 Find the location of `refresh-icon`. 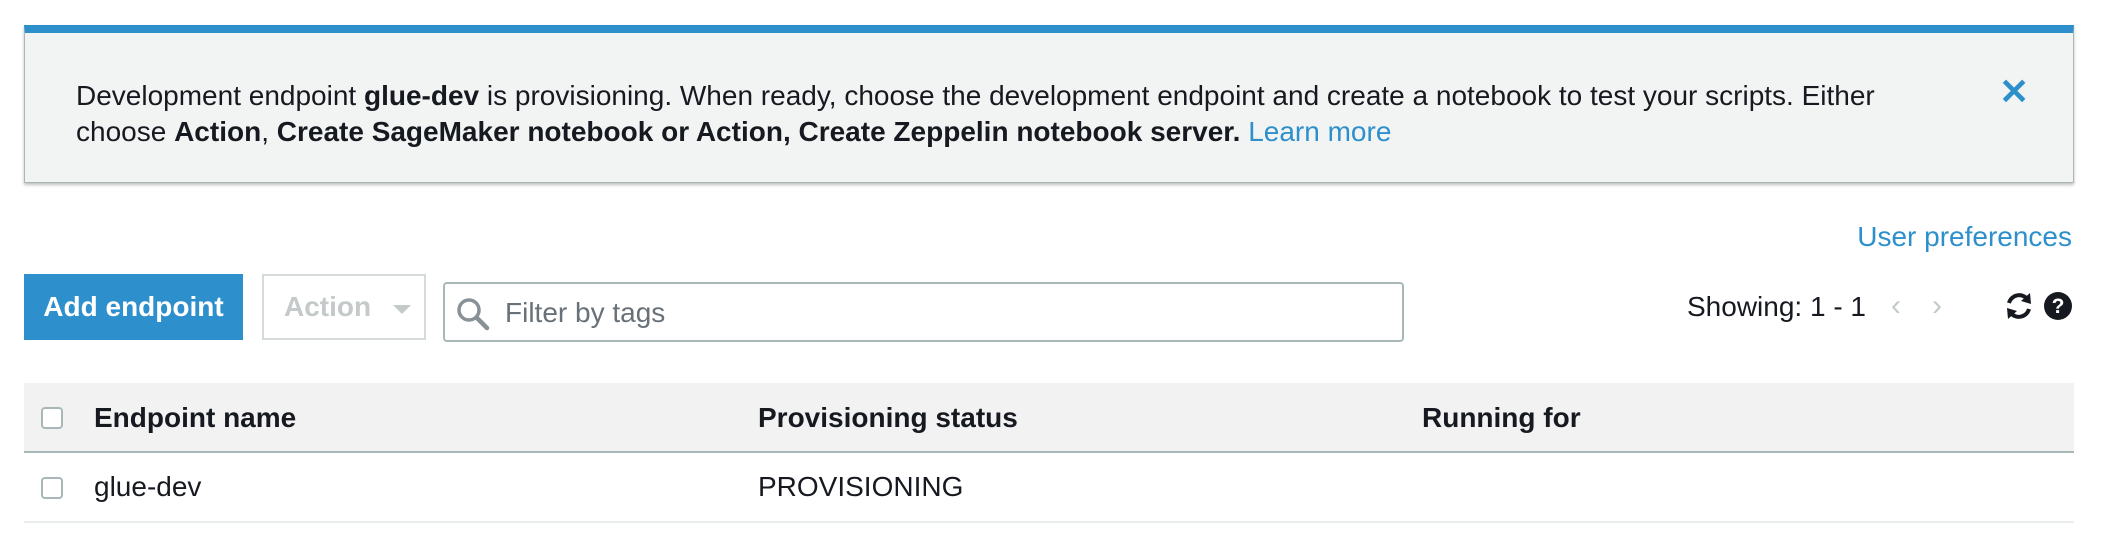

refresh-icon is located at coordinates (2019, 306).